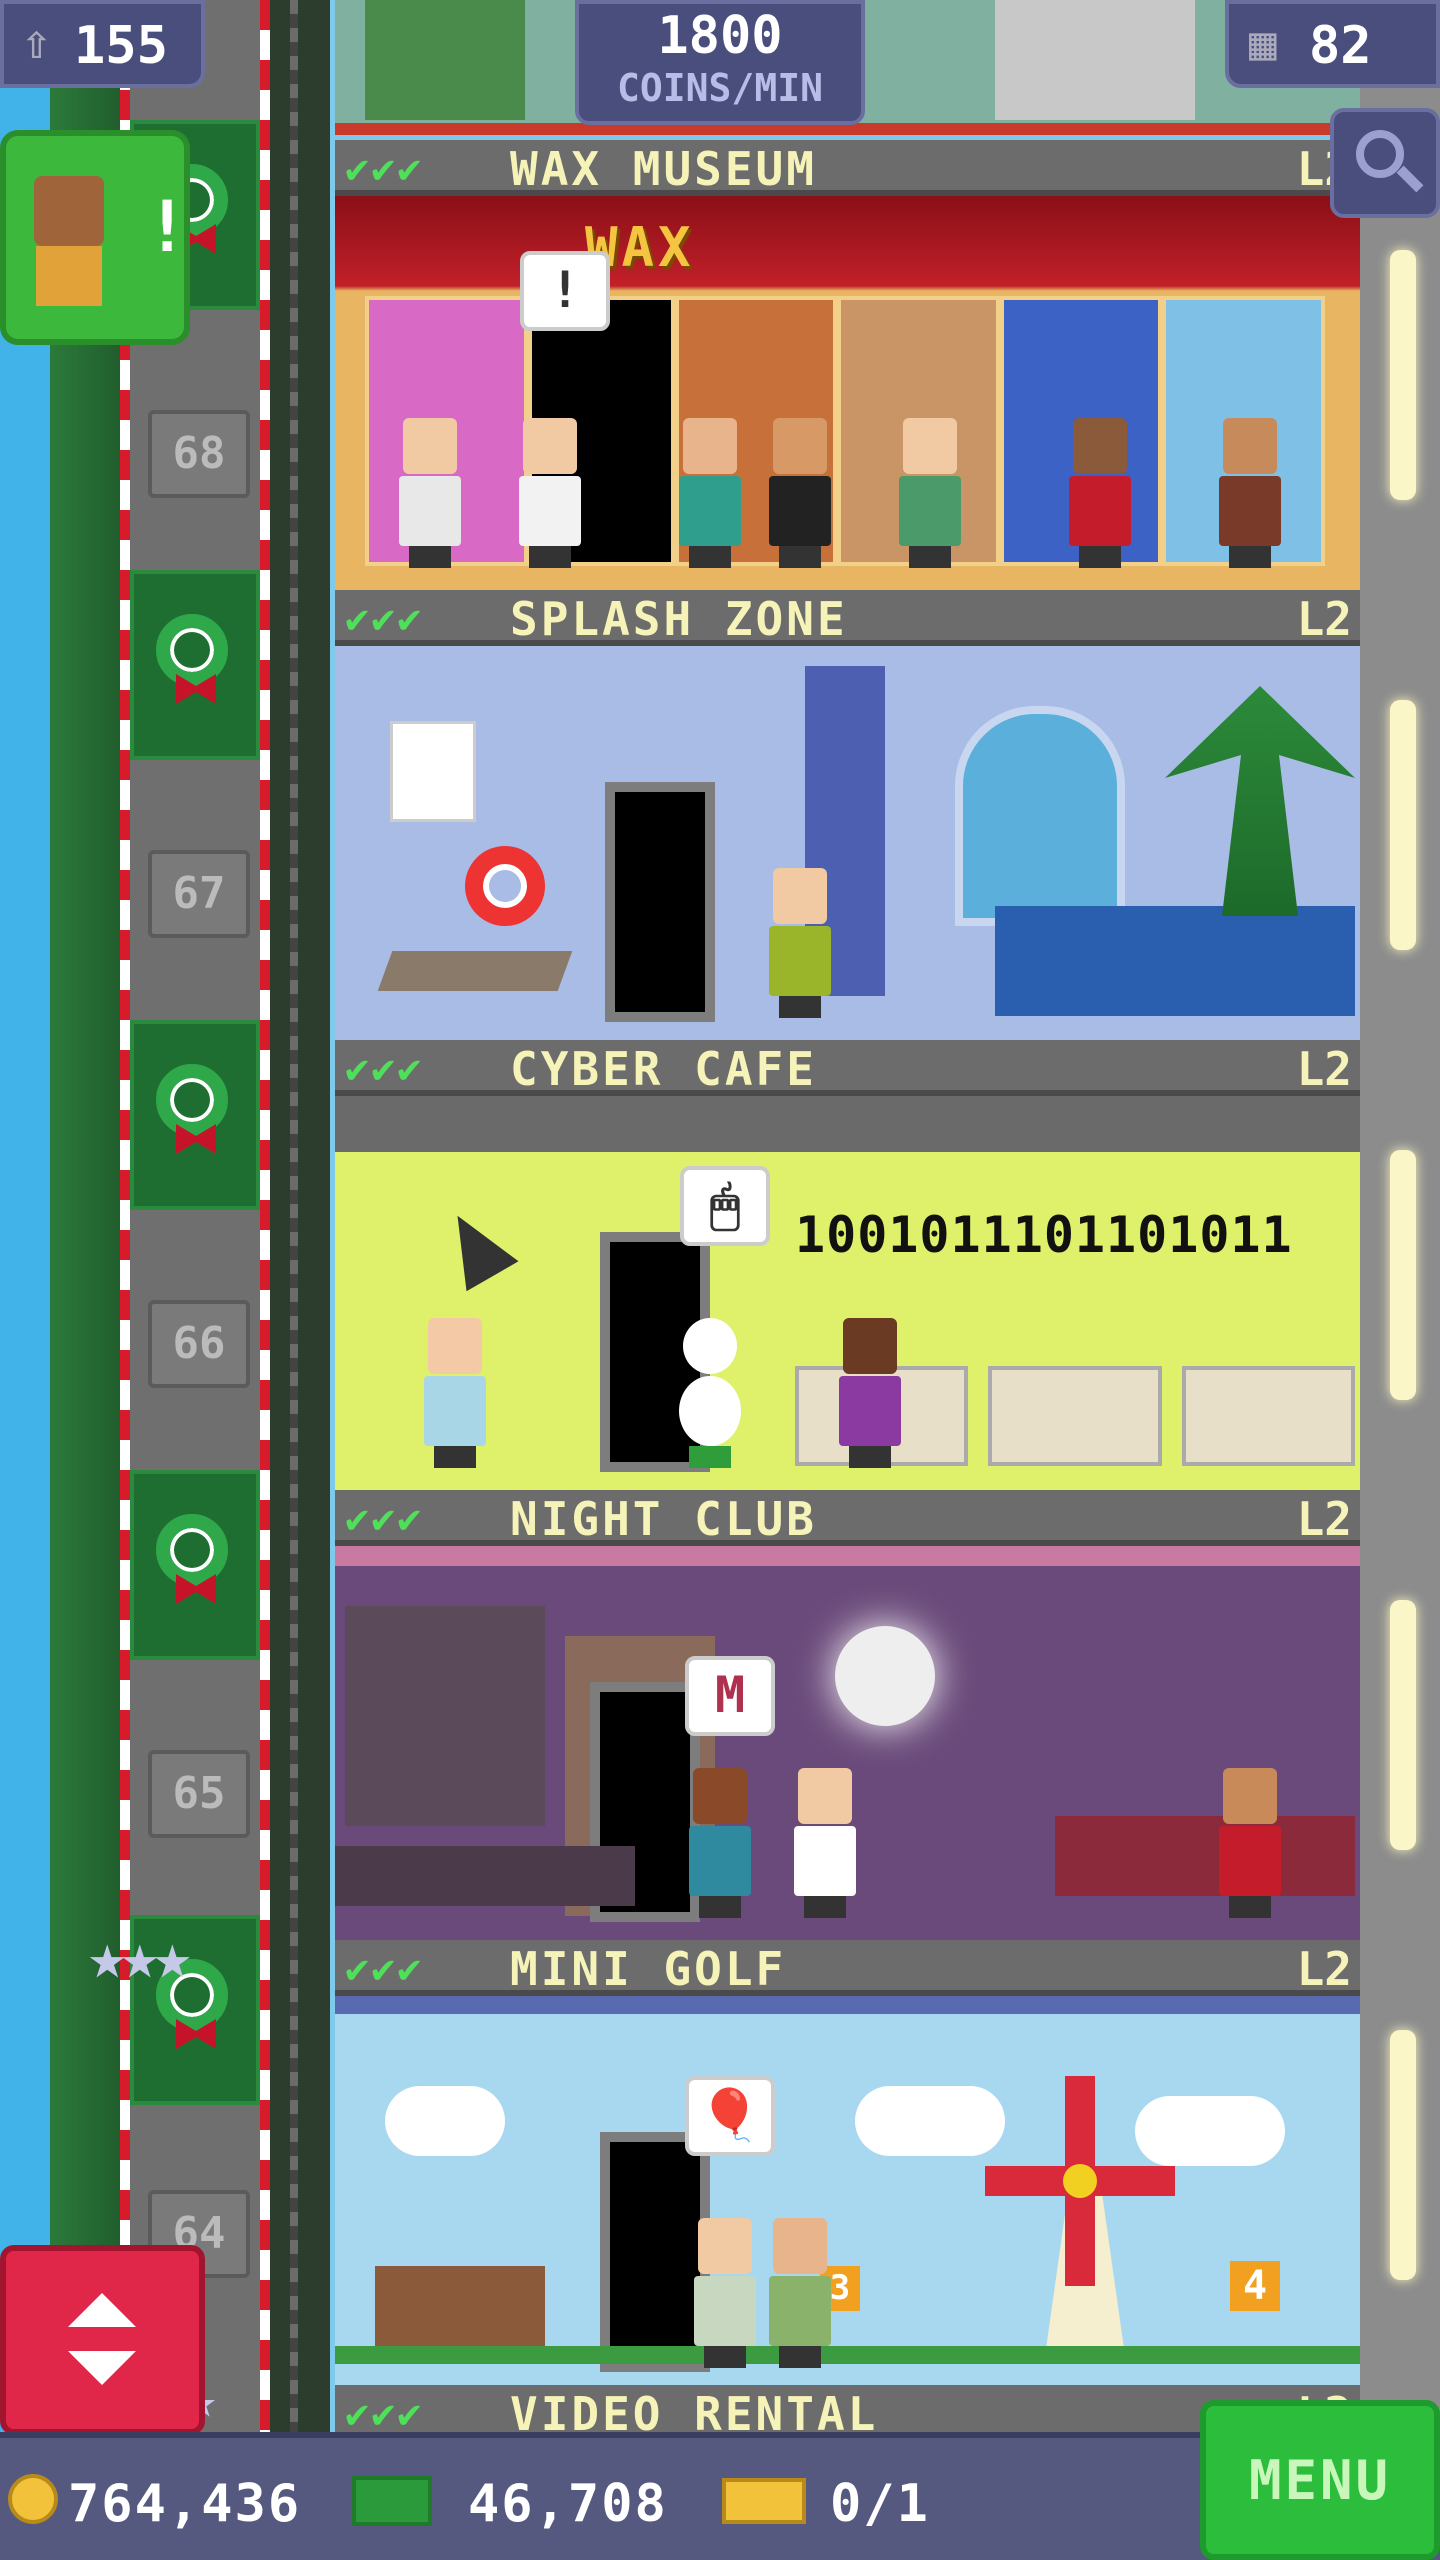  Describe the element at coordinates (300, 1280) in the screenshot. I see `tower-divider` at that location.